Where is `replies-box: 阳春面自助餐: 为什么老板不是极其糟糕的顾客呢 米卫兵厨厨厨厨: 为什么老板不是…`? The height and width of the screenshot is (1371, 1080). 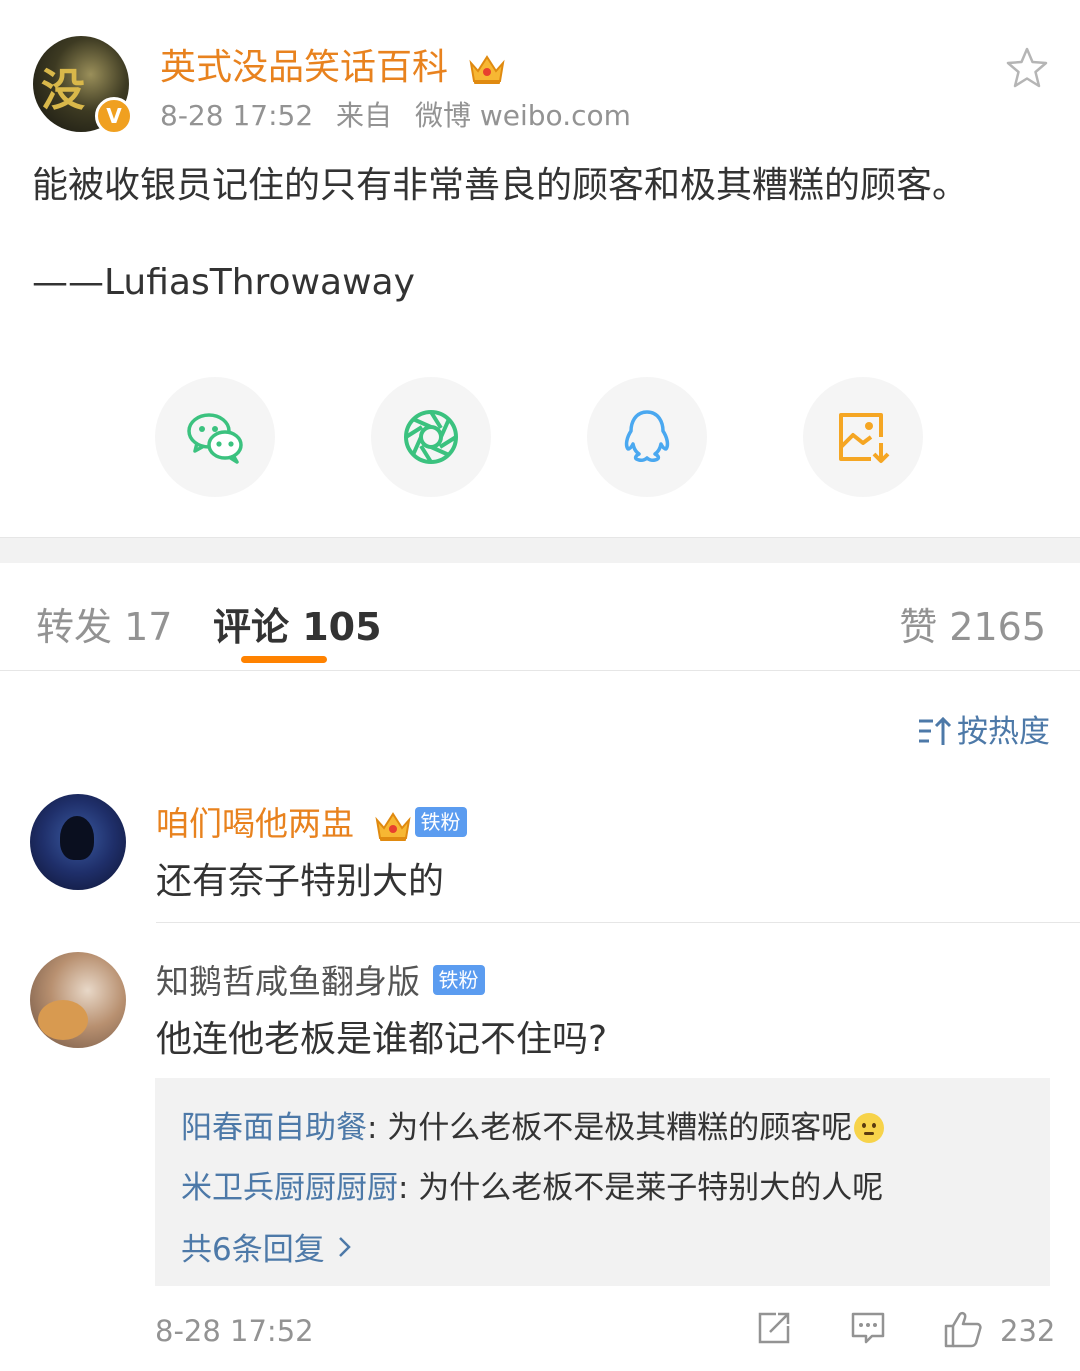
replies-box: 阳春面自助餐: 为什么老板不是极其糟糕的顾客呢 米卫兵厨厨厨厨: 为什么老板不是… is located at coordinates (602, 1182).